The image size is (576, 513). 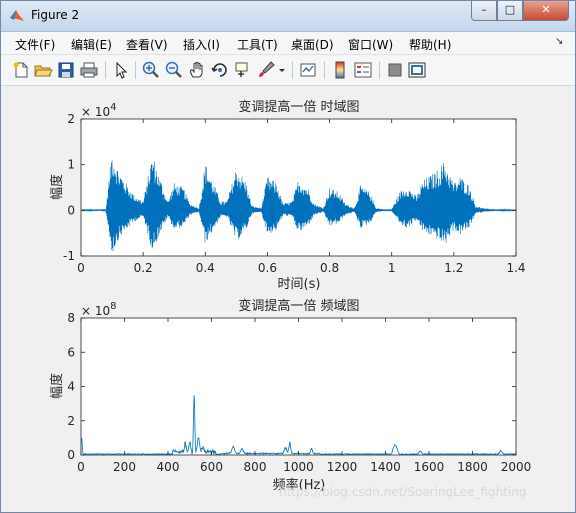 What do you see at coordinates (370, 44) in the screenshot?
I see `menu-window: 窗口(W)` at bounding box center [370, 44].